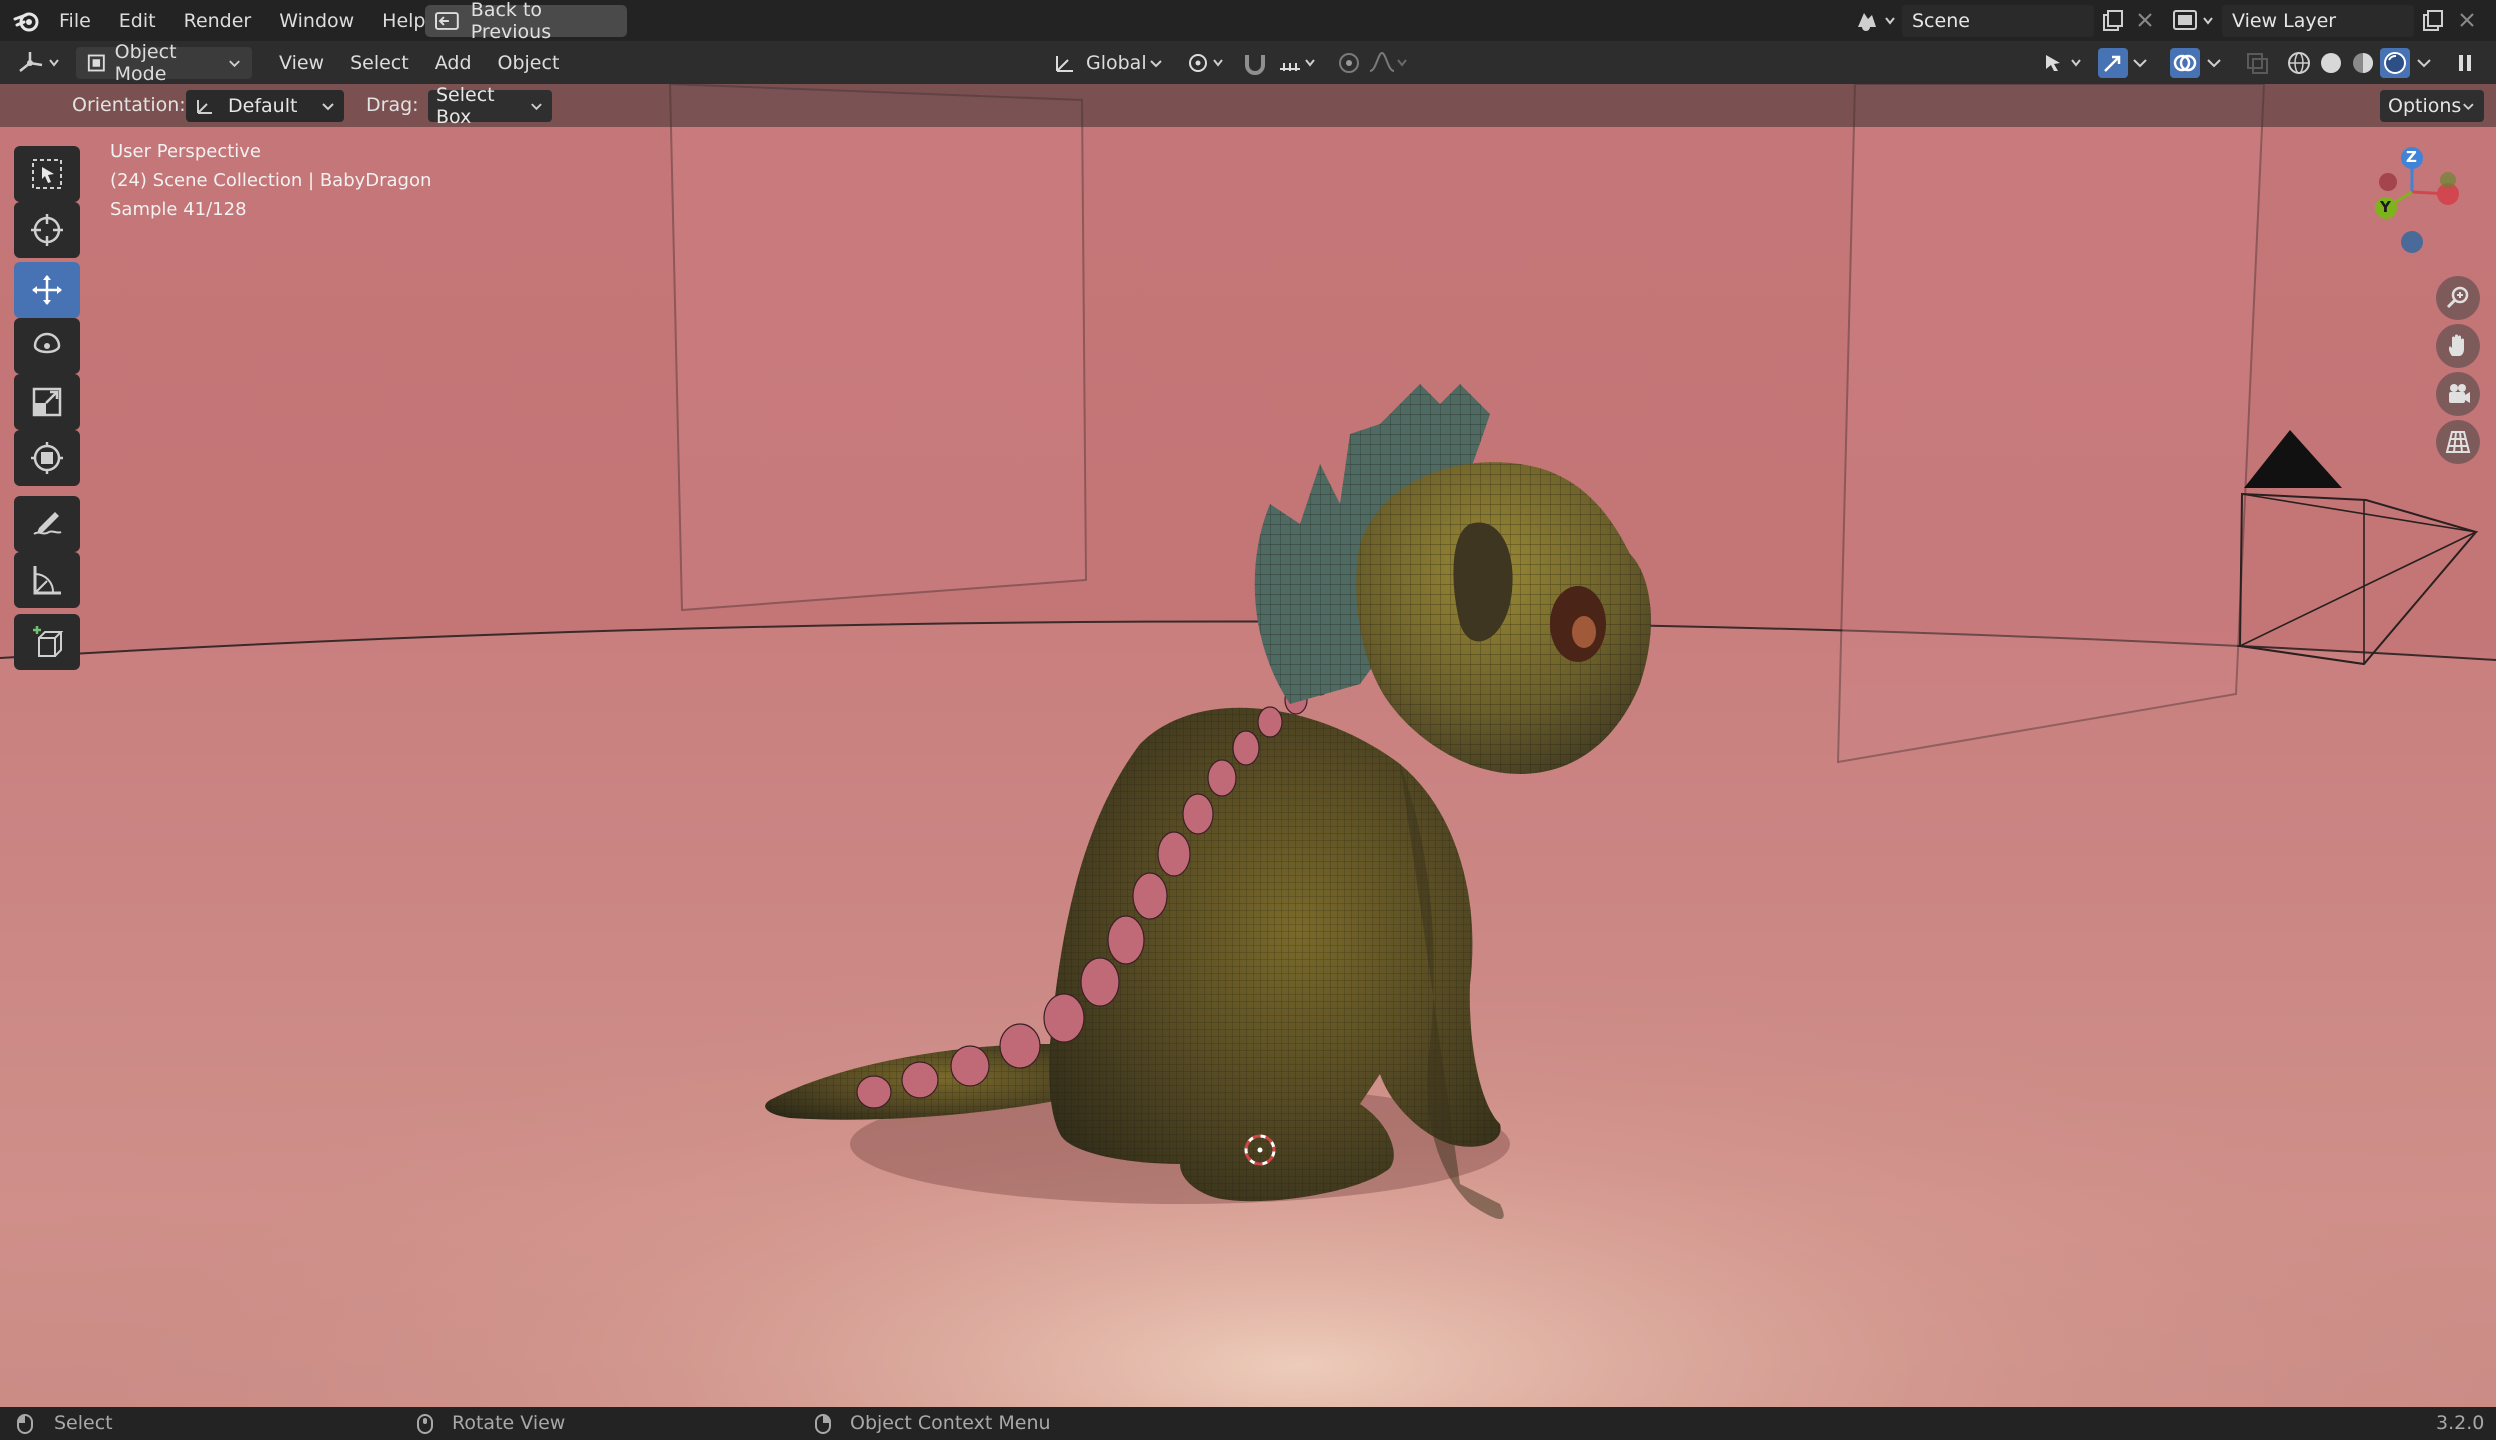 The height and width of the screenshot is (1440, 2496). Describe the element at coordinates (2416, 200) in the screenshot. I see `navigation-gizmo: Z Y` at that location.